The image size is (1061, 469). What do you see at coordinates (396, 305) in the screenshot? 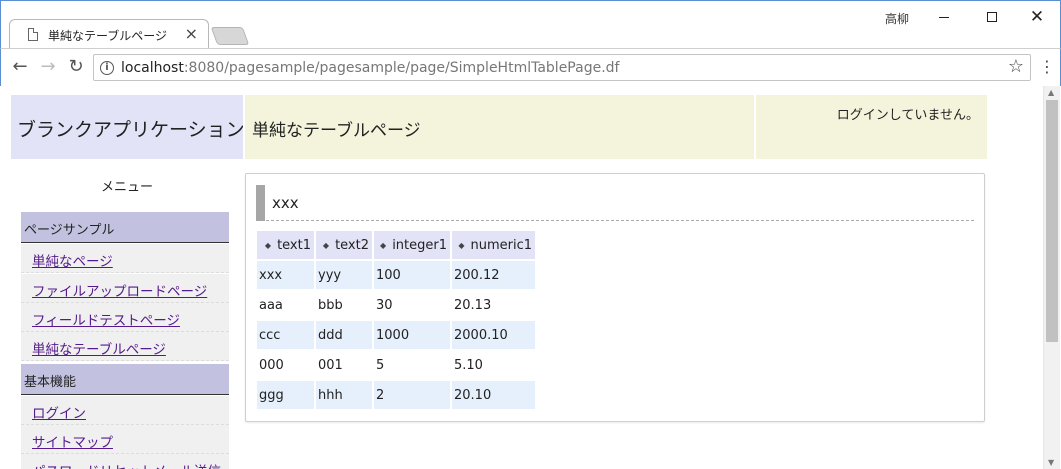
I see `table-row: aaa bbb 30 20.13` at bounding box center [396, 305].